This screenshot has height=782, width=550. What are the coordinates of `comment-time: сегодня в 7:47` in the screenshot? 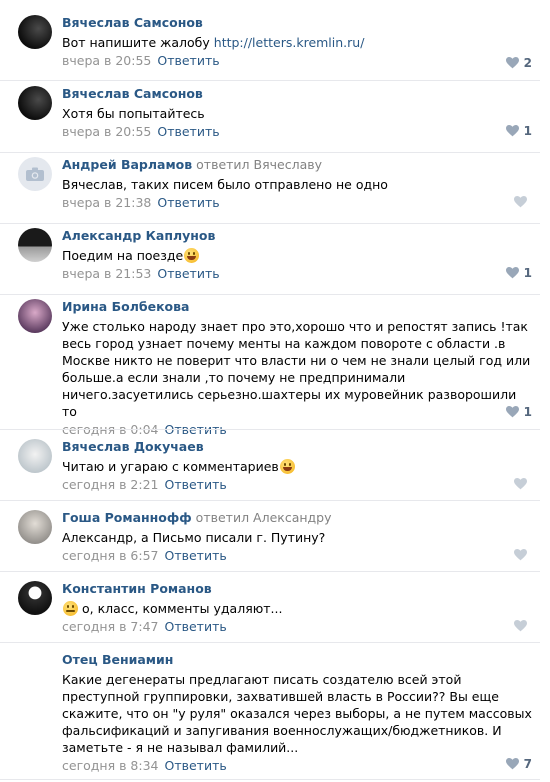 It's located at (110, 626).